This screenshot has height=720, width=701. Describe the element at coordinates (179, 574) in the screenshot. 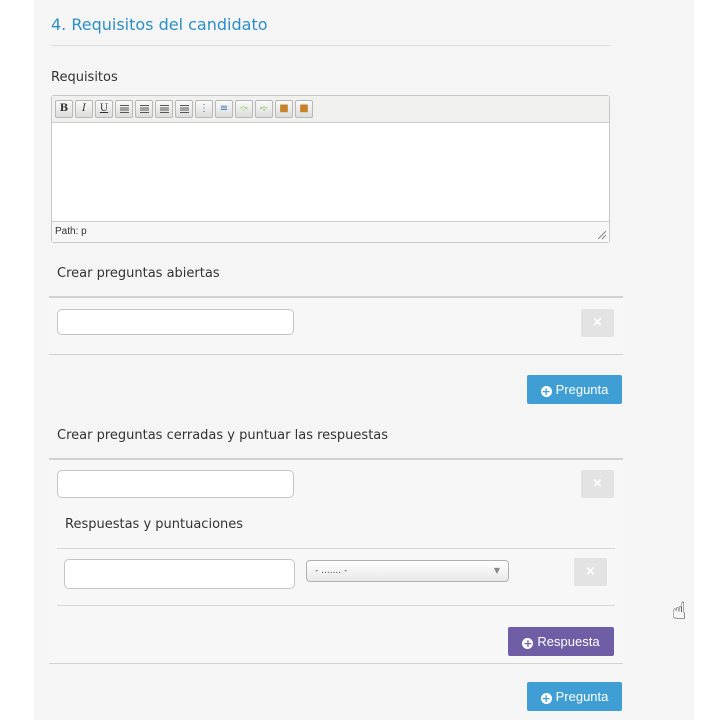

I see `answer-input` at that location.